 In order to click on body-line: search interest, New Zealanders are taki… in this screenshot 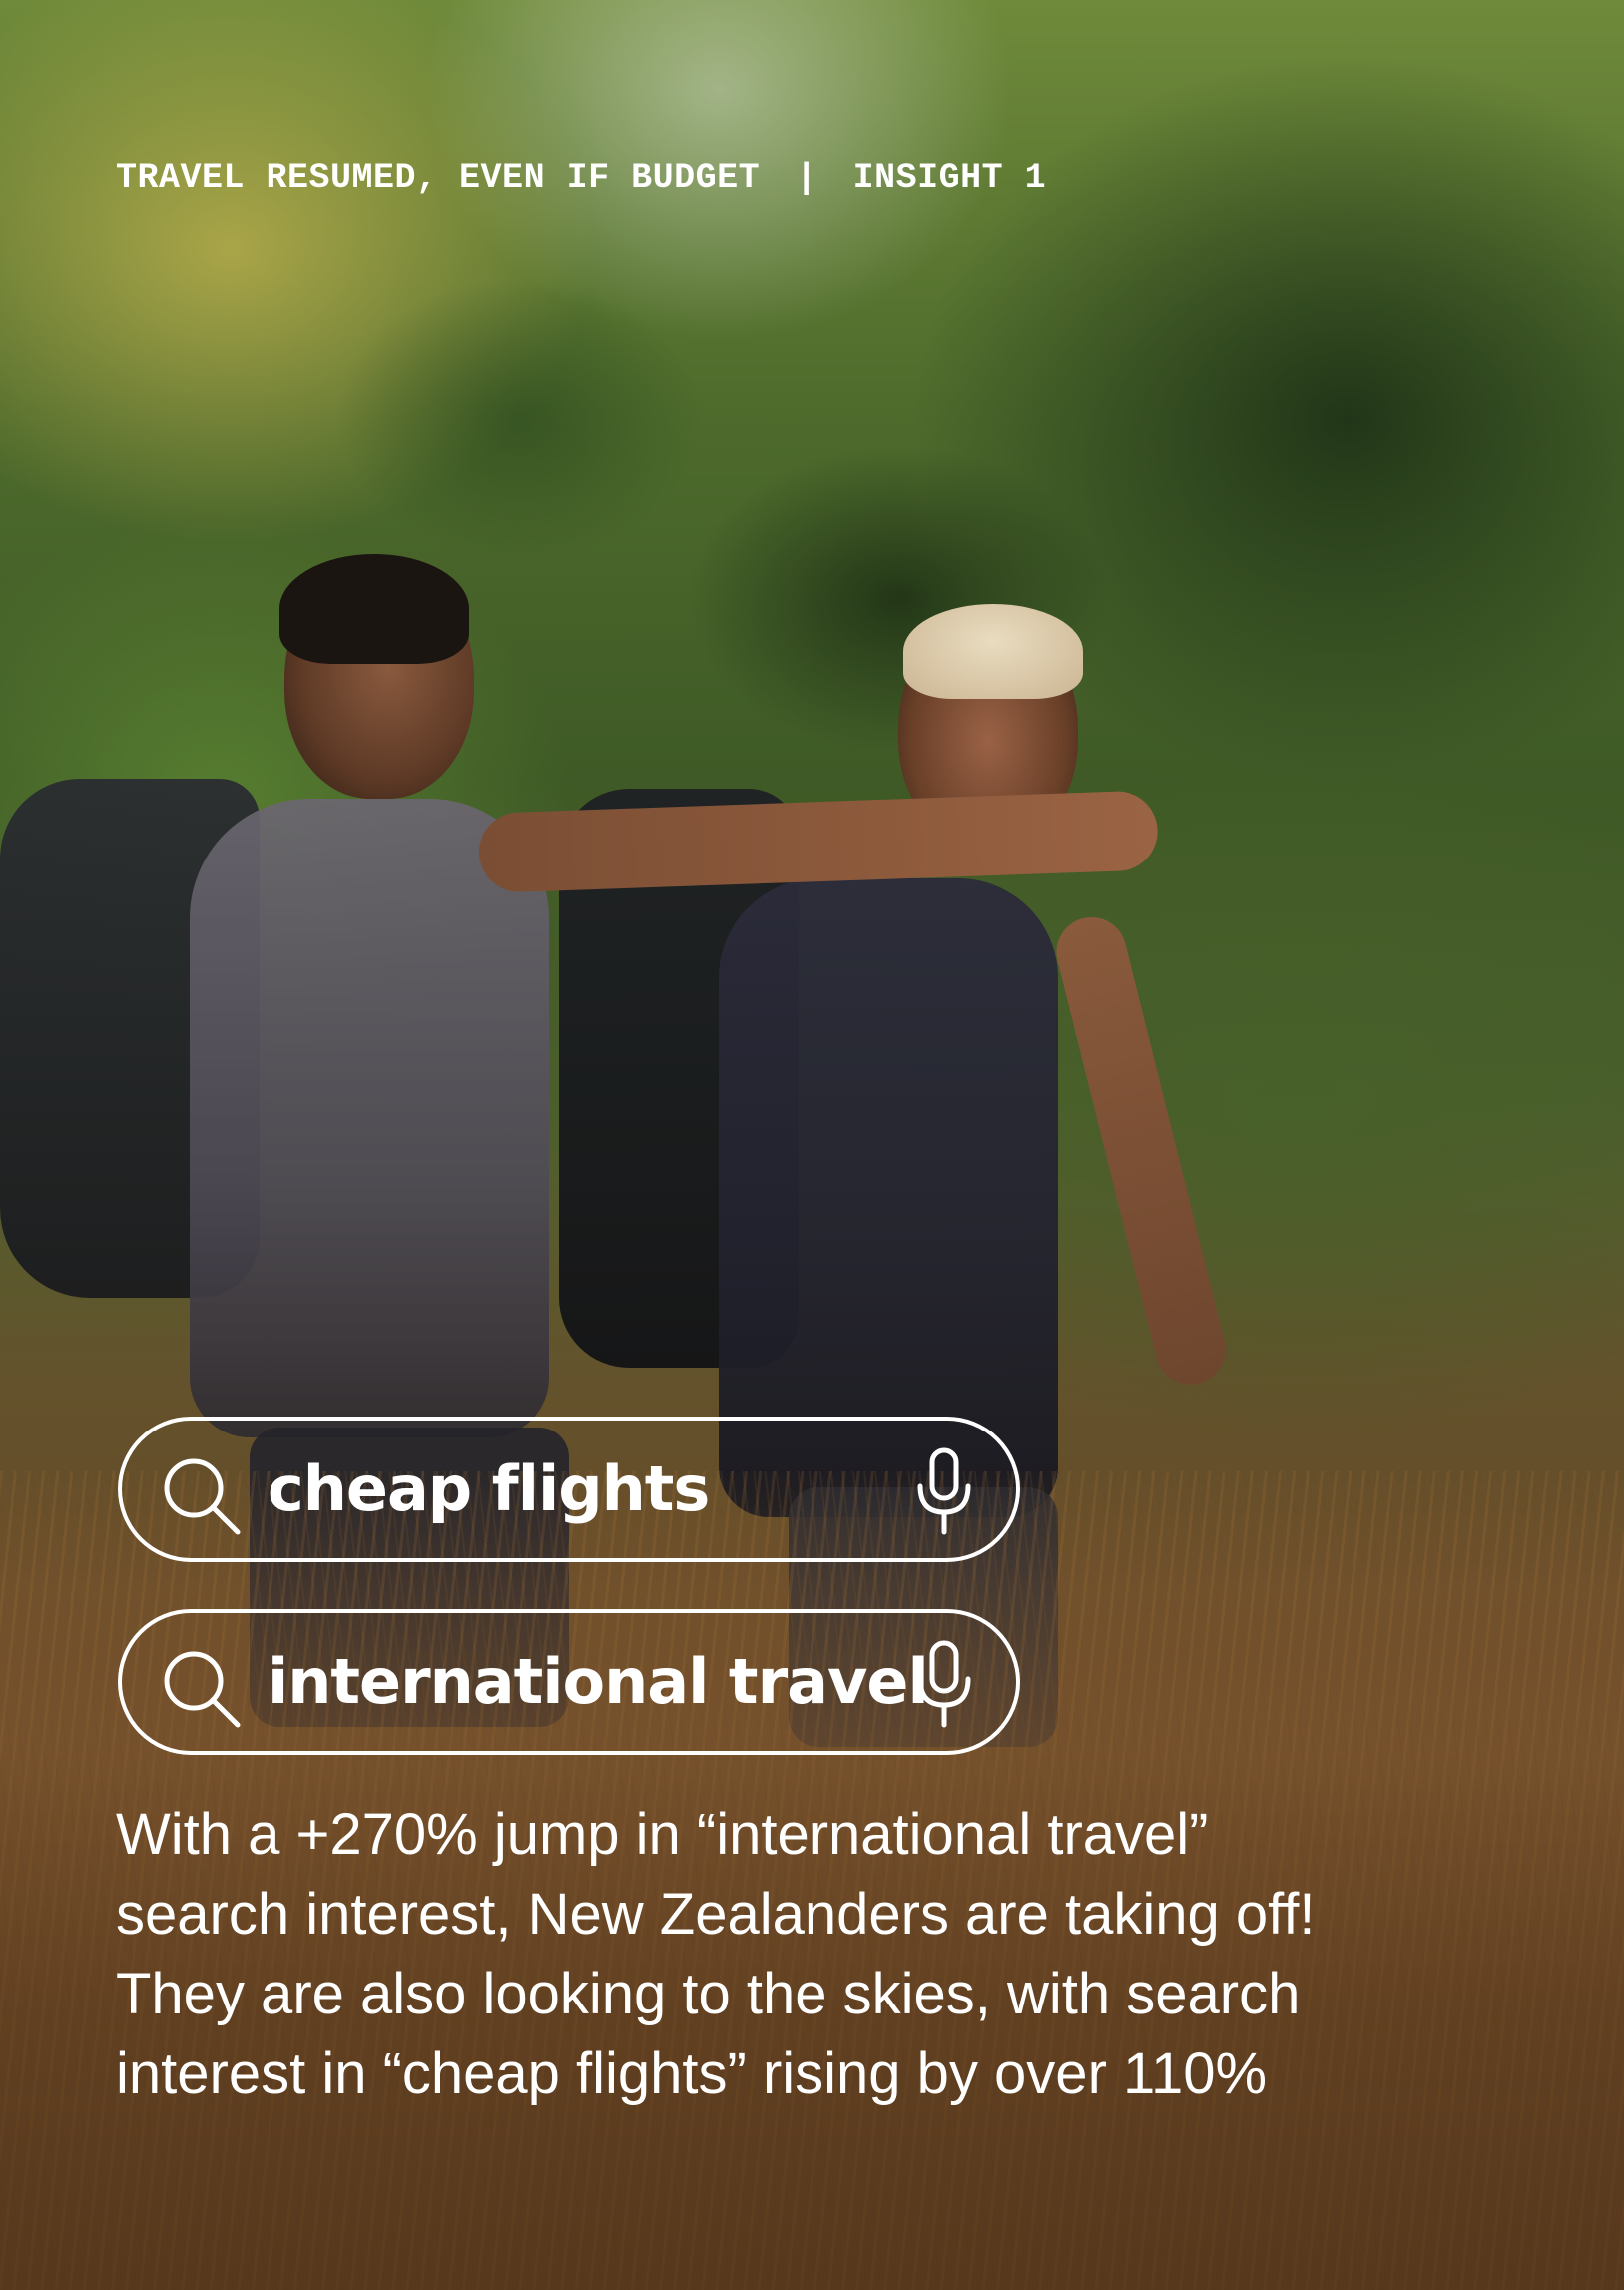, I will do `click(716, 1914)`.